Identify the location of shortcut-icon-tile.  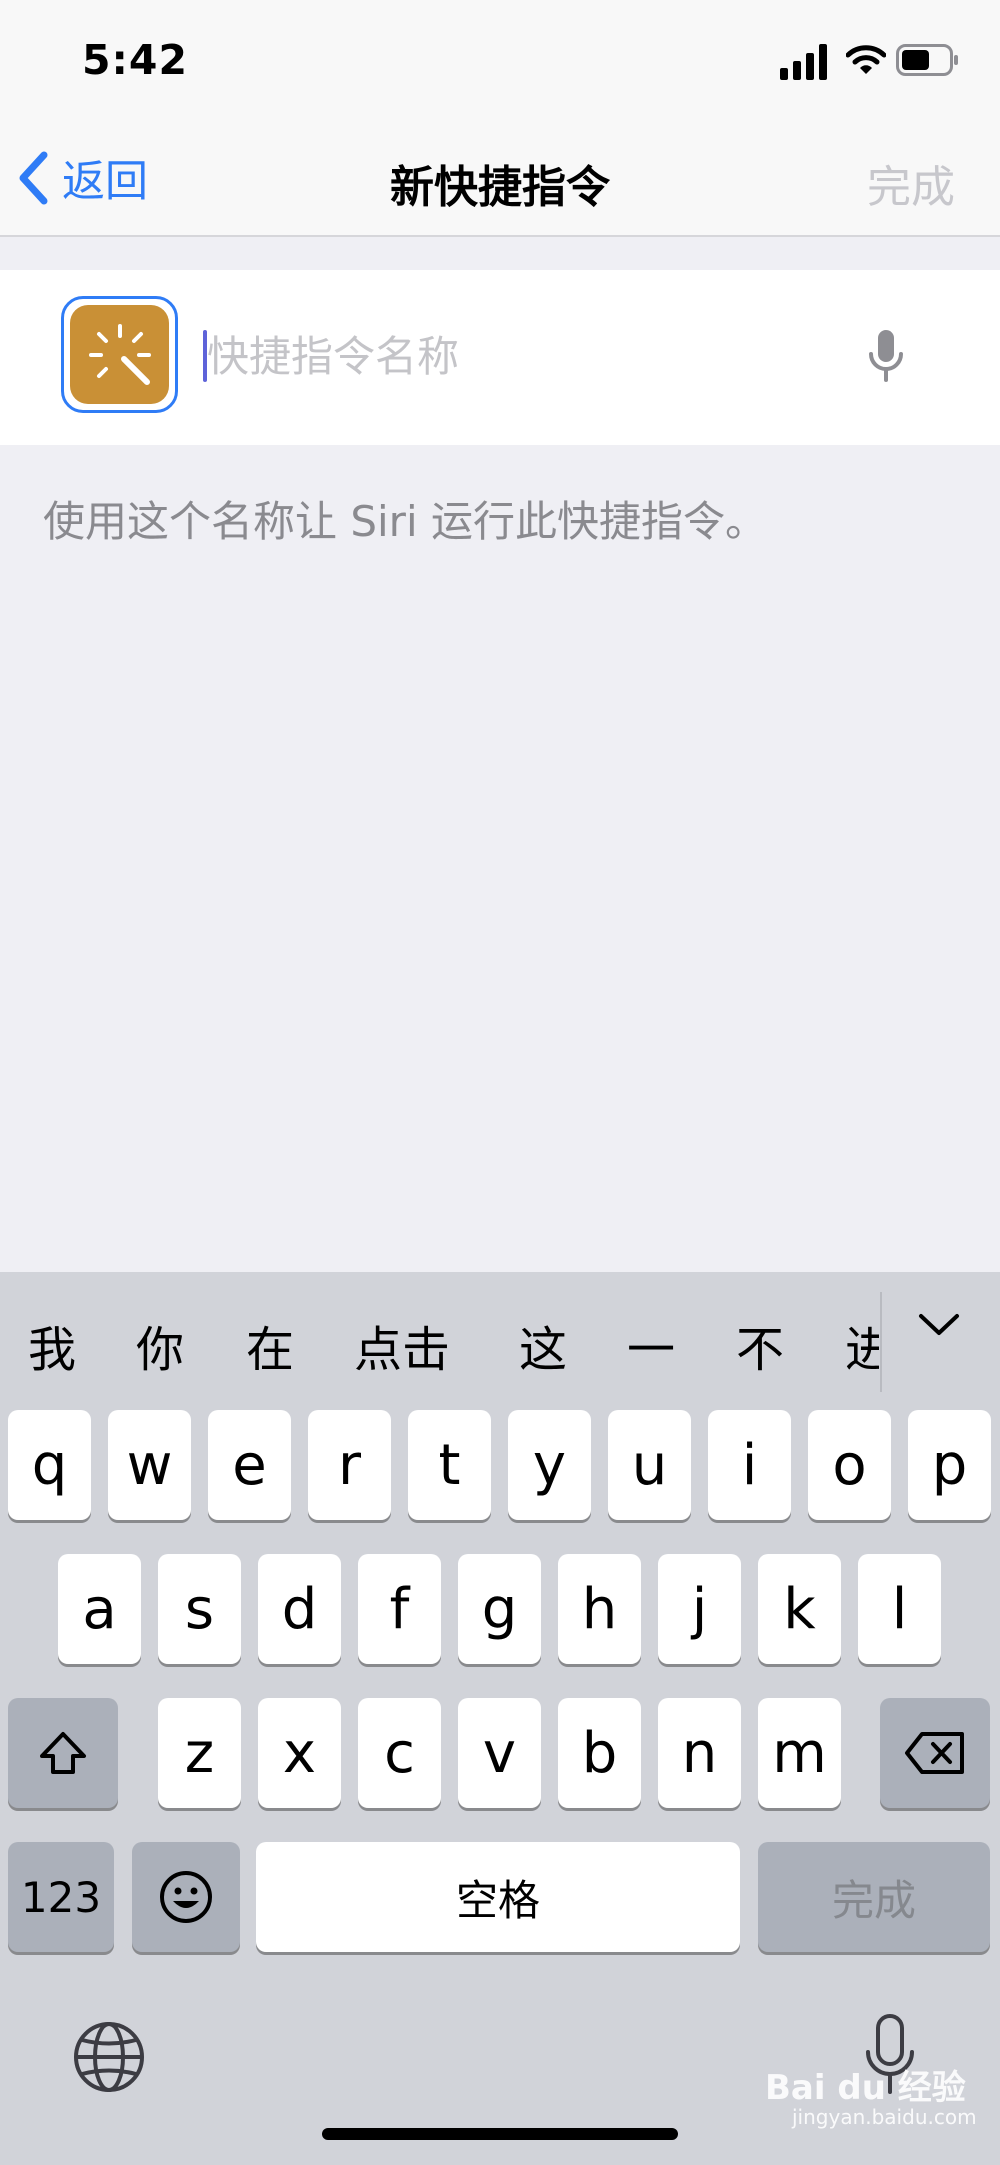
(119, 354).